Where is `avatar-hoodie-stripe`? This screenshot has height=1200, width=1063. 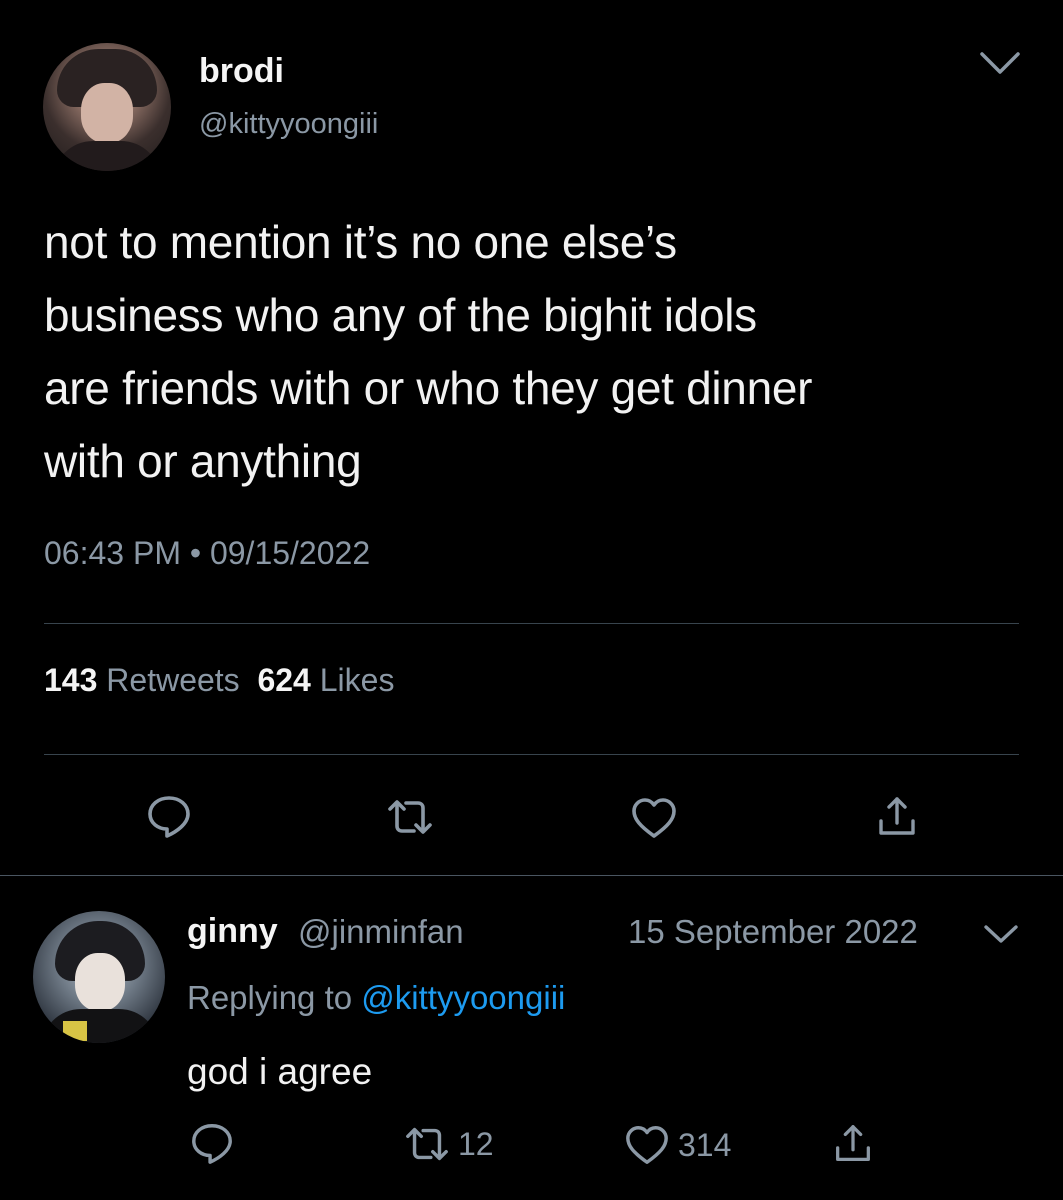
avatar-hoodie-stripe is located at coordinates (75, 1031).